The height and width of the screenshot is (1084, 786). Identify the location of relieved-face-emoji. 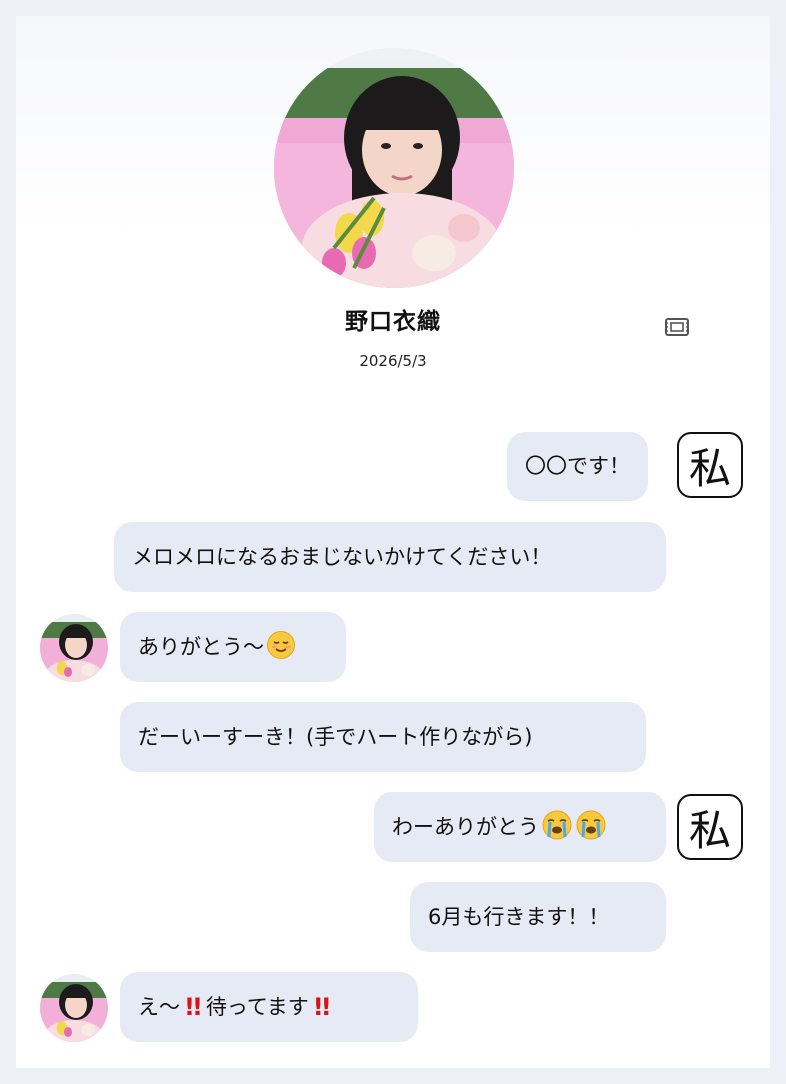
(281, 647).